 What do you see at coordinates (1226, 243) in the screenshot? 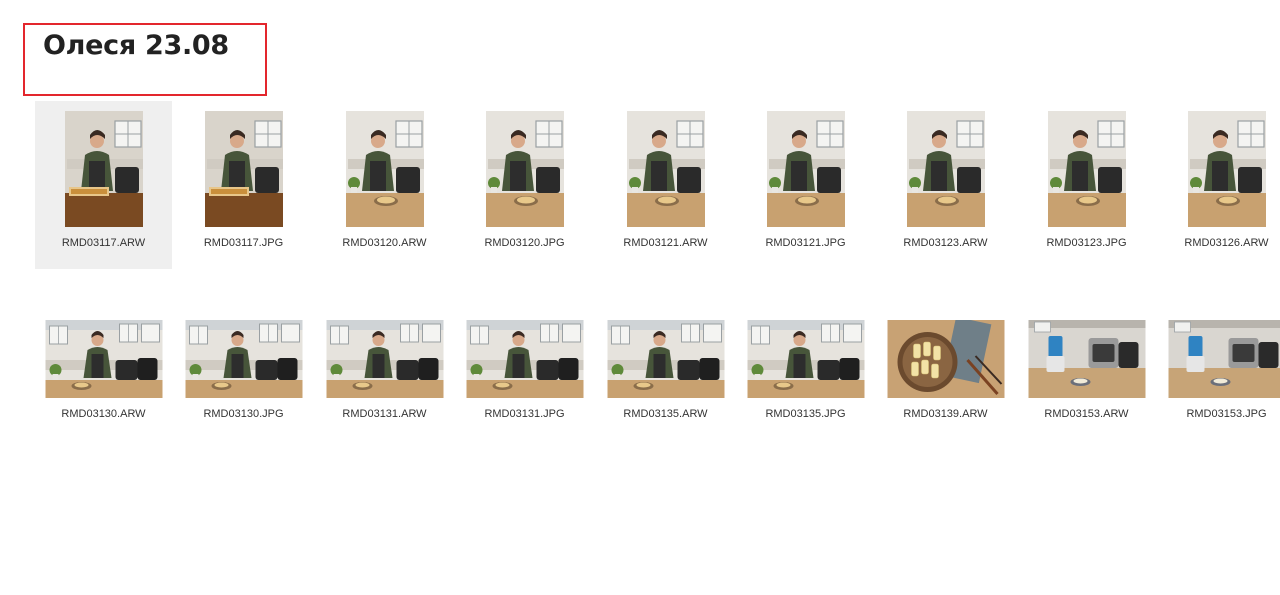
I see `file-name-label: RMD03126.ARW` at bounding box center [1226, 243].